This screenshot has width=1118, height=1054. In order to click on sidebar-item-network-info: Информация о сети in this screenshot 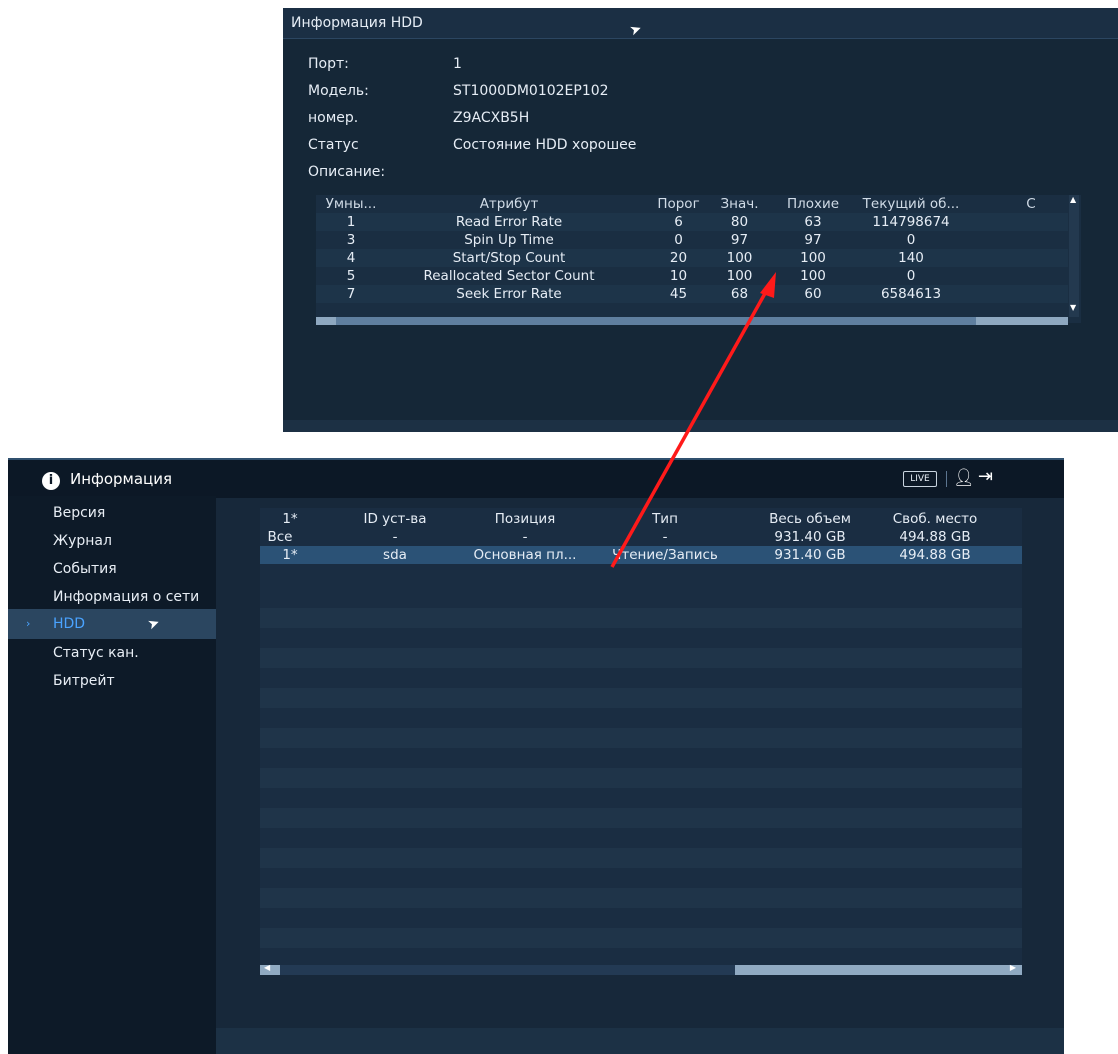, I will do `click(112, 597)`.